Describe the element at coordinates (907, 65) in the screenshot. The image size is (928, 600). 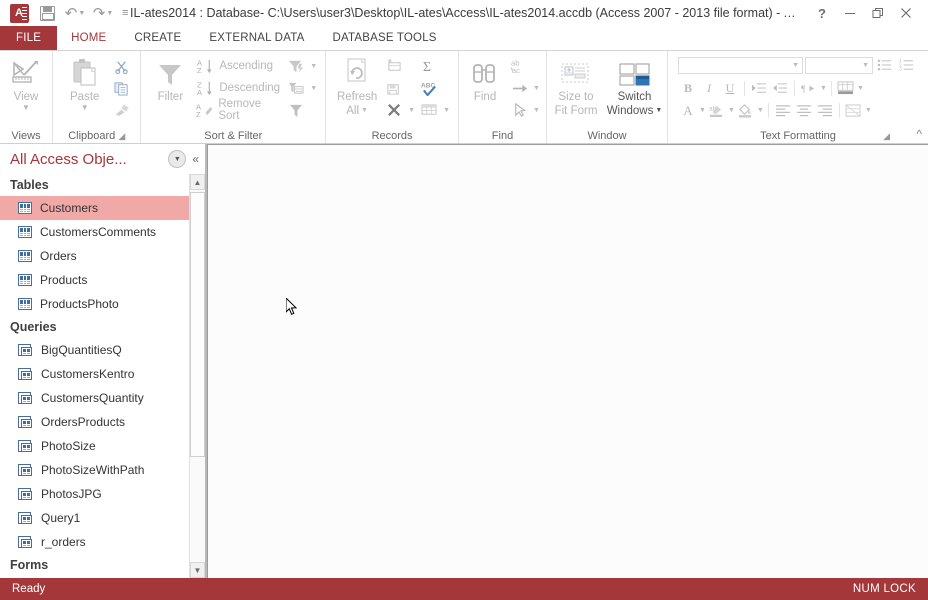
I see `numbered-list-button: 1 2 3` at that location.